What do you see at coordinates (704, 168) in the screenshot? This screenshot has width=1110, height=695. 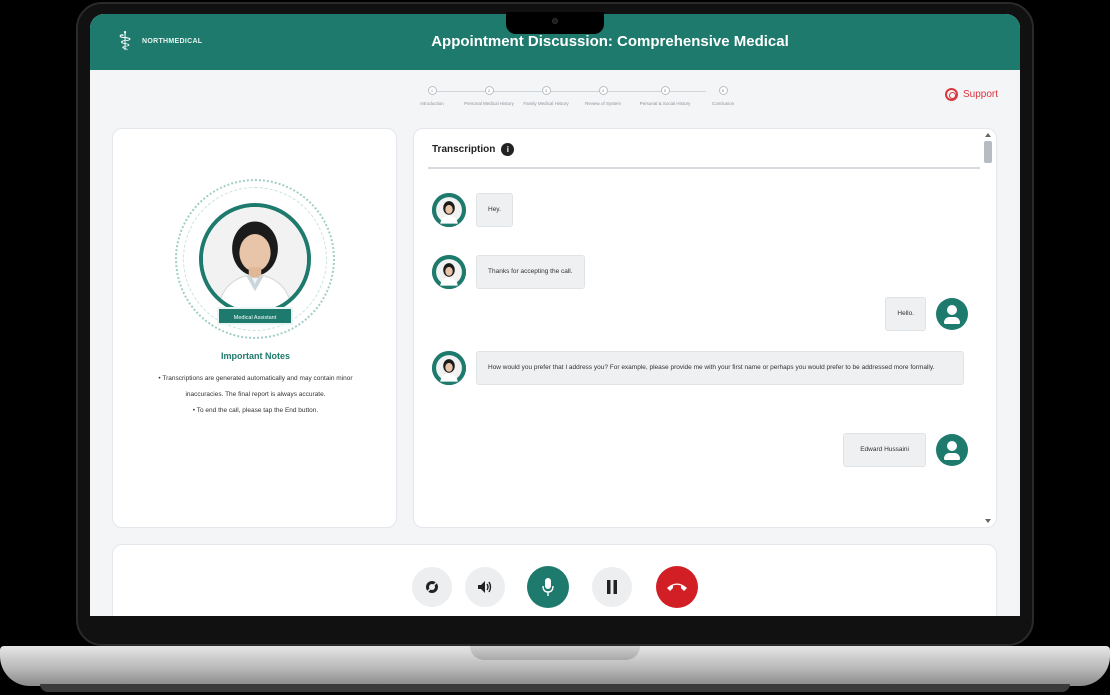 I see `divider` at bounding box center [704, 168].